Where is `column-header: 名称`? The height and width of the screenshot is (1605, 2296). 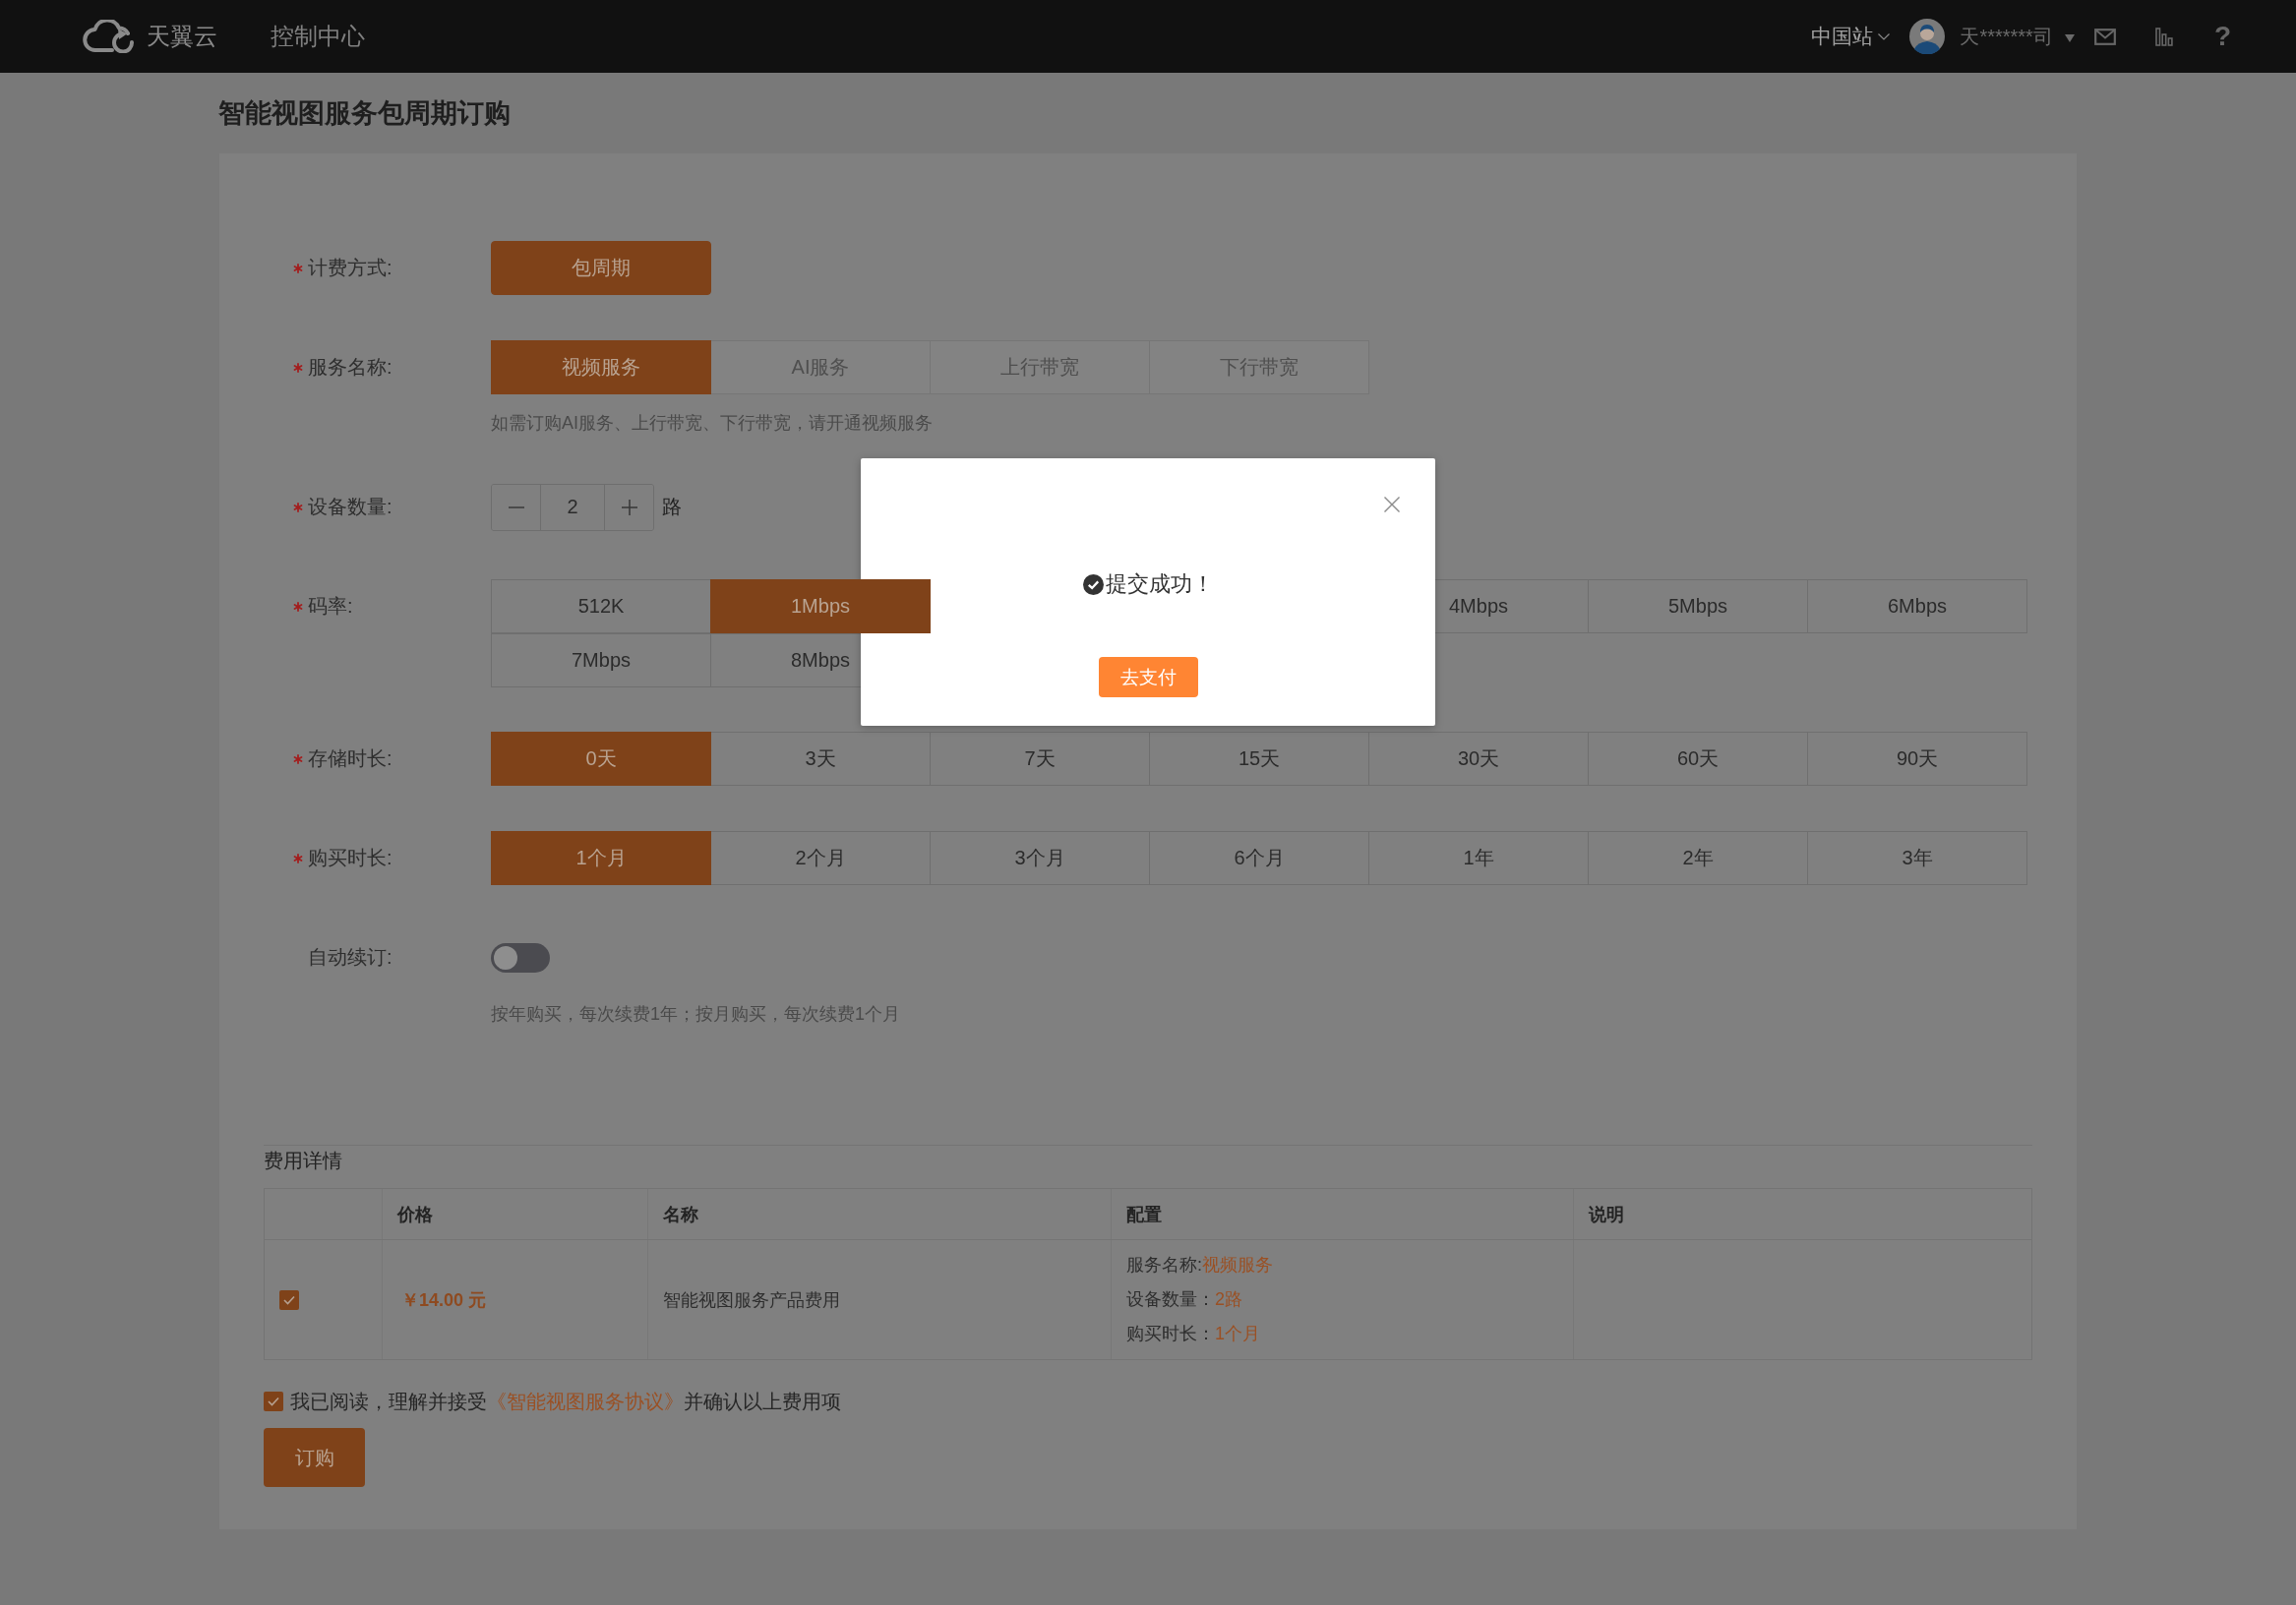
column-header: 名称 is located at coordinates (879, 1214).